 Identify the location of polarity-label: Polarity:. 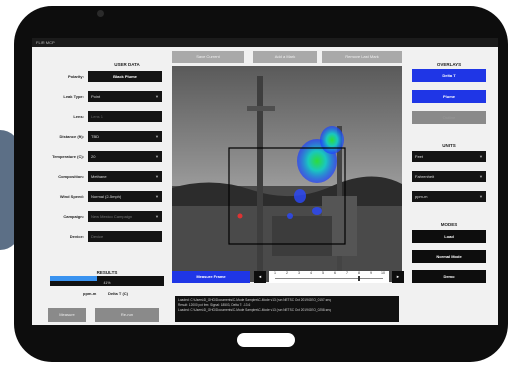
(75, 76).